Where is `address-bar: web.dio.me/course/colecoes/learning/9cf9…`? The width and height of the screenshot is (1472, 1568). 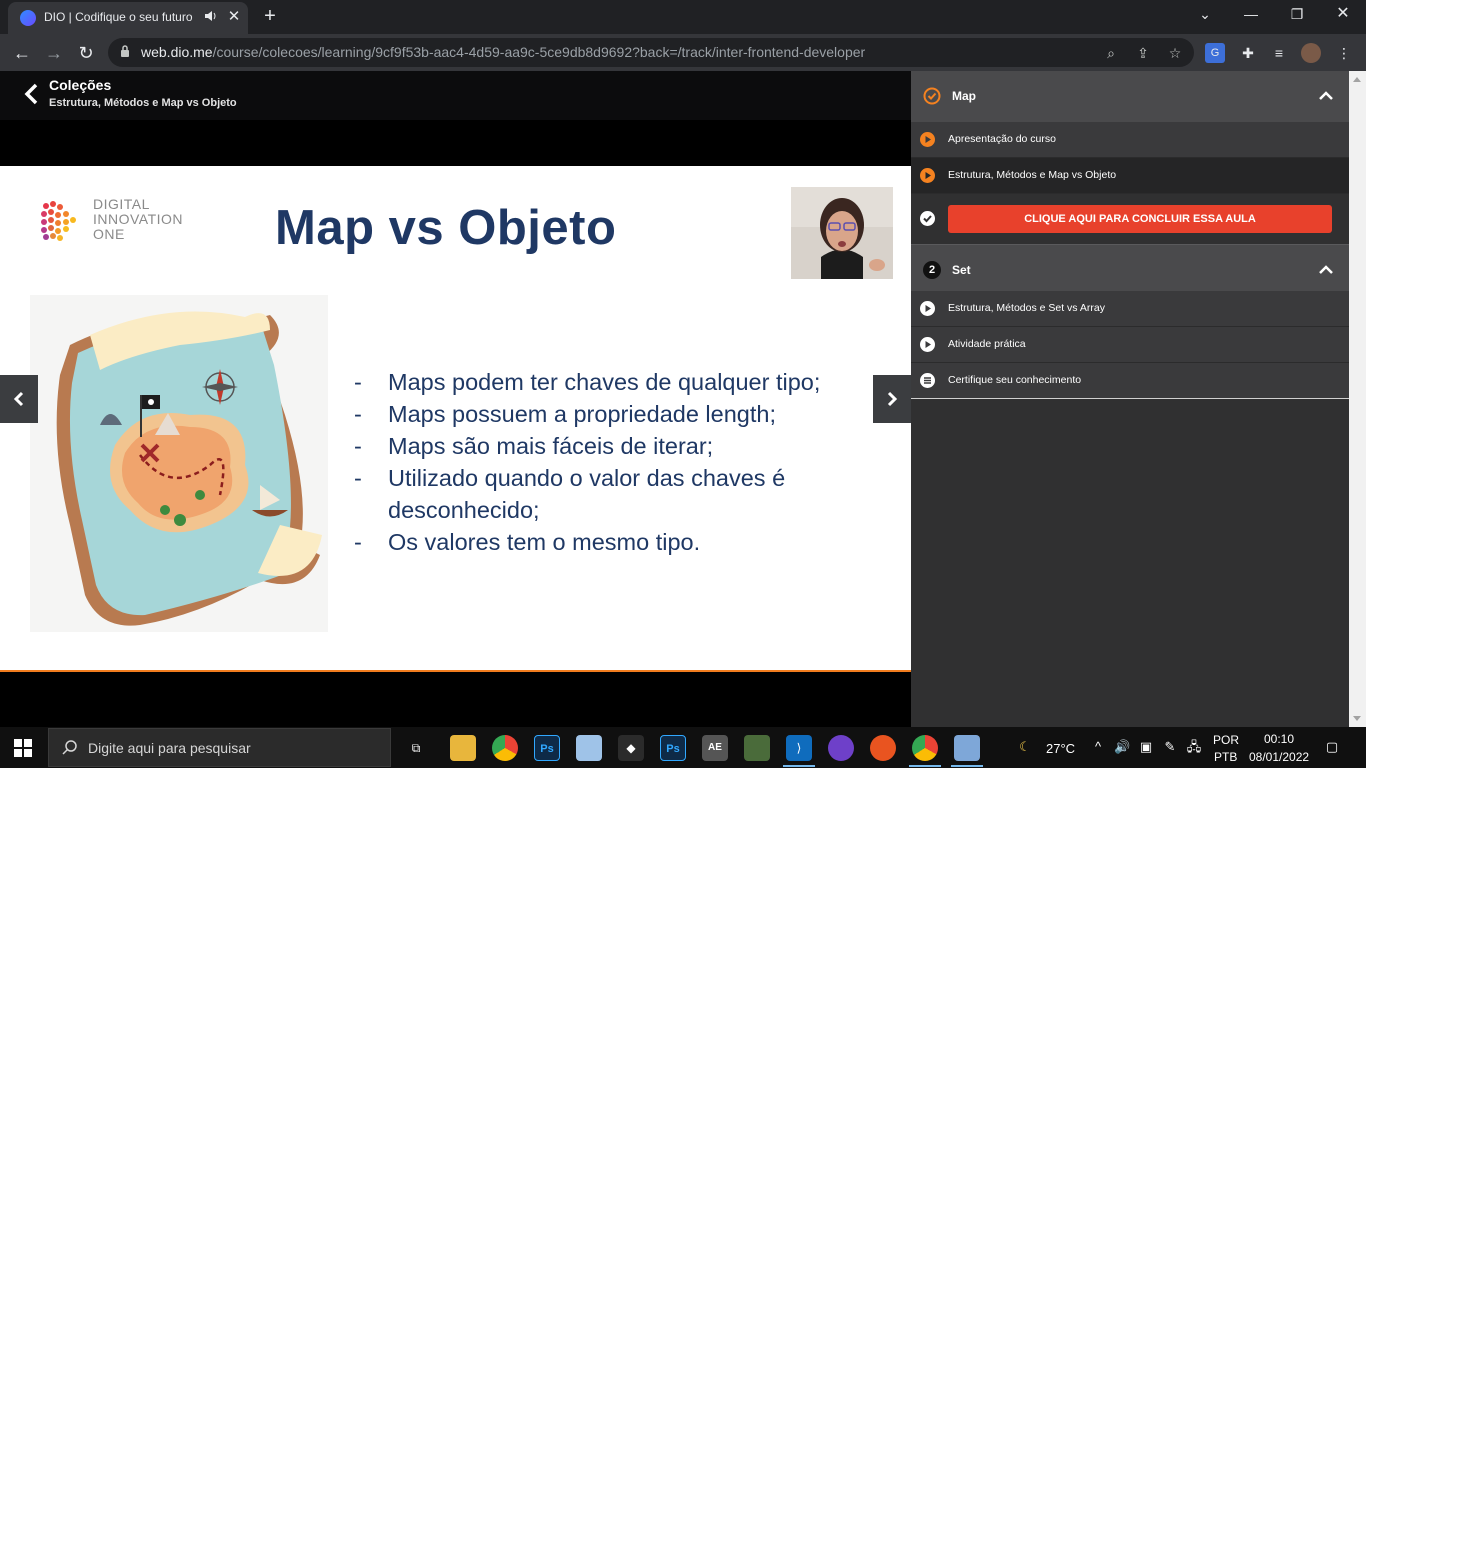
address-bar: web.dio.me/course/colecoes/learning/9cf9… is located at coordinates (651, 52).